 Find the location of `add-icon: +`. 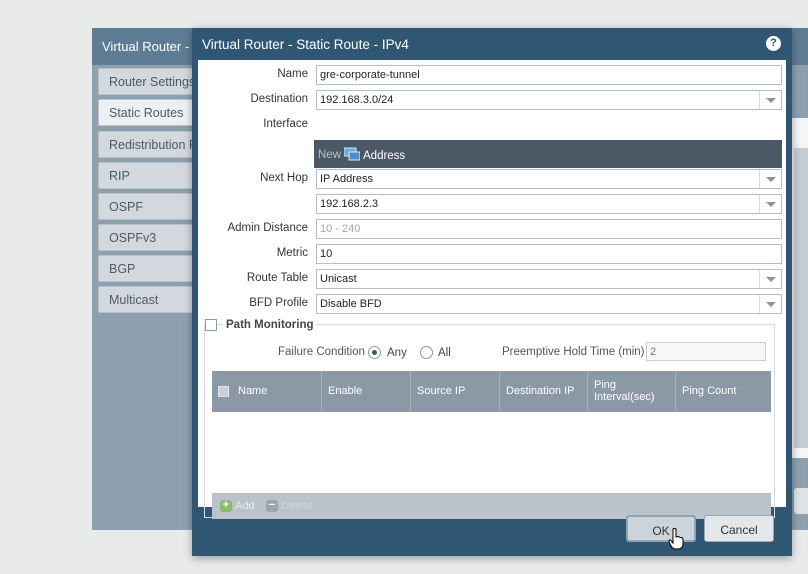

add-icon: + is located at coordinates (226, 506).